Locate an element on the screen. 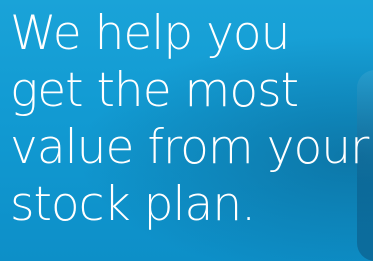 Image resolution: width=373 pixels, height=261 pixels. headline-line-4: stock plan. is located at coordinates (133, 204).